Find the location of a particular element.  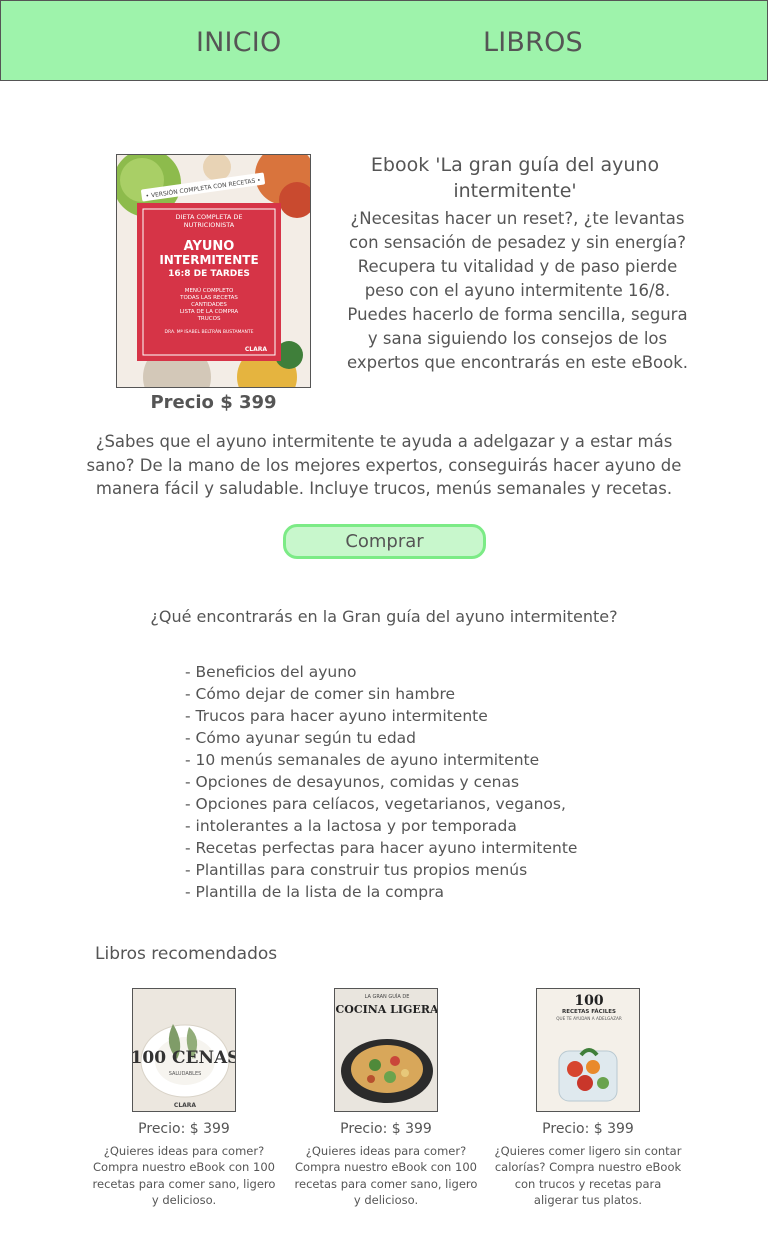

nav-link-inicio: INICIO is located at coordinates (238, 42).